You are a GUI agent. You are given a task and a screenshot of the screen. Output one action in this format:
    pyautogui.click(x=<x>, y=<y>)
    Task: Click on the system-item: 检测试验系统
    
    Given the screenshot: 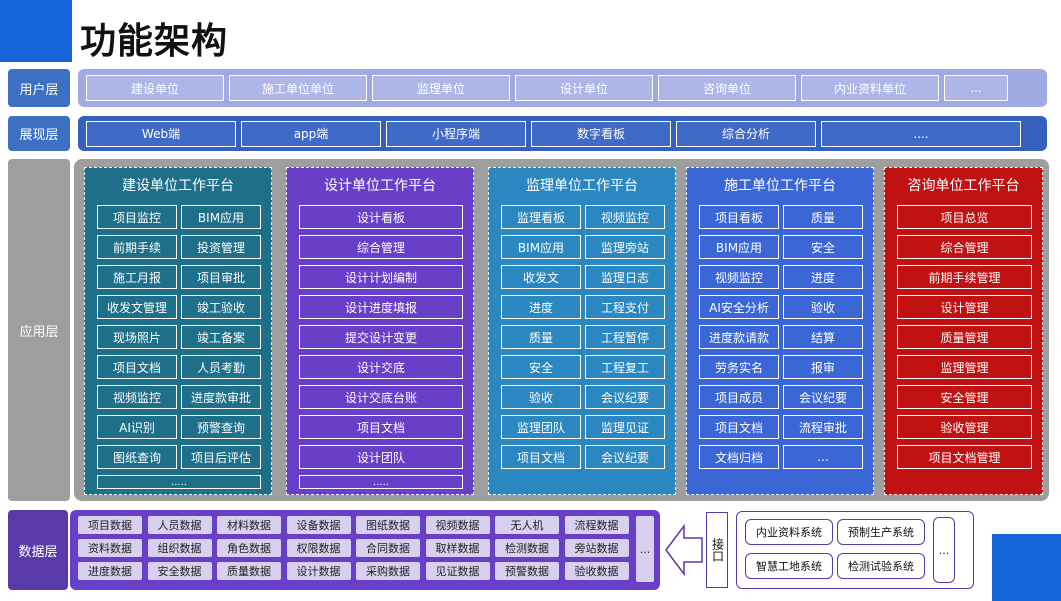 What is the action you would take?
    pyautogui.click(x=881, y=566)
    